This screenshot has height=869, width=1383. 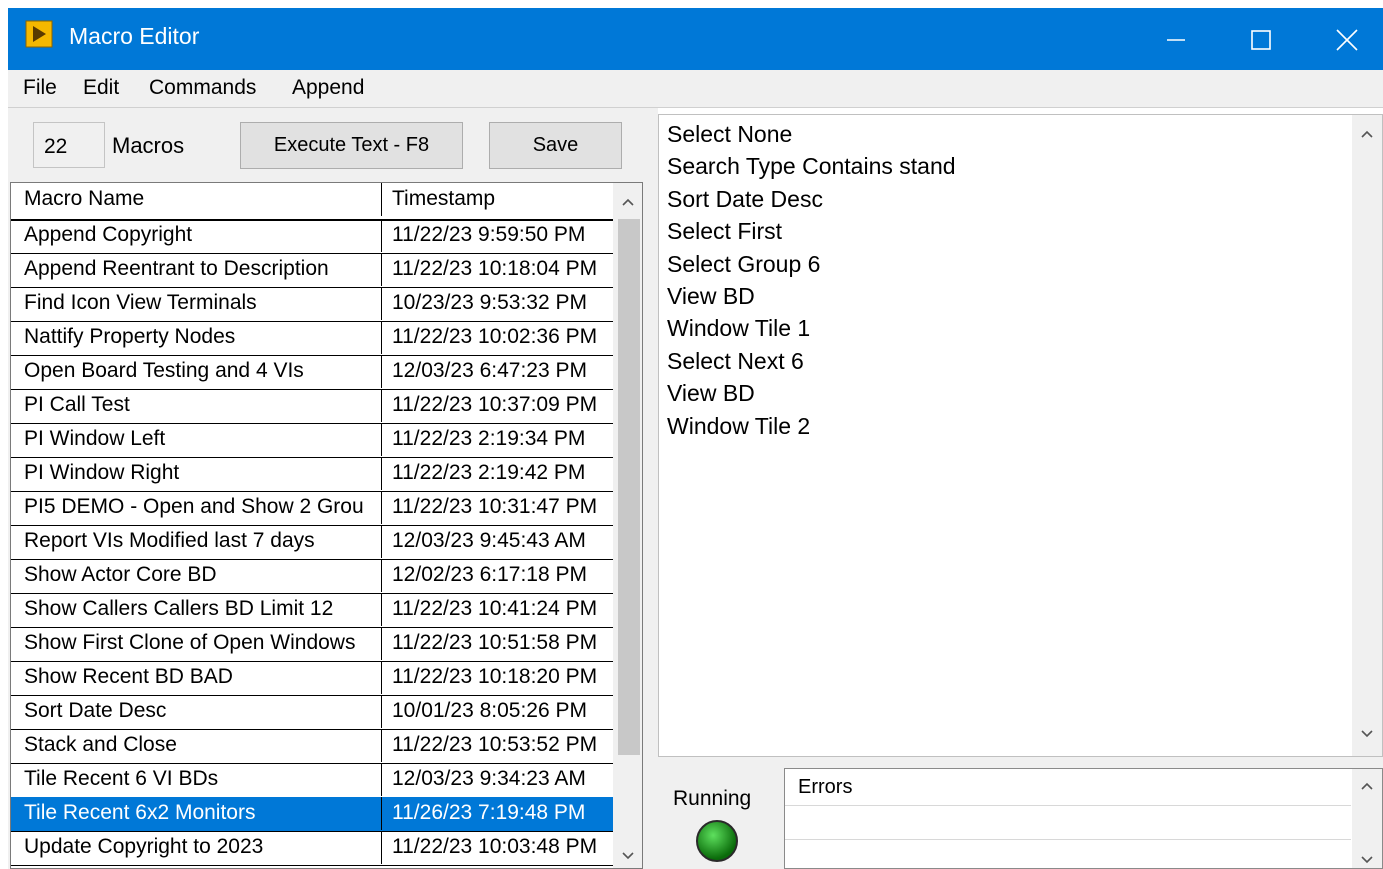 I want to click on menu-edit: Edit, so click(x=101, y=88).